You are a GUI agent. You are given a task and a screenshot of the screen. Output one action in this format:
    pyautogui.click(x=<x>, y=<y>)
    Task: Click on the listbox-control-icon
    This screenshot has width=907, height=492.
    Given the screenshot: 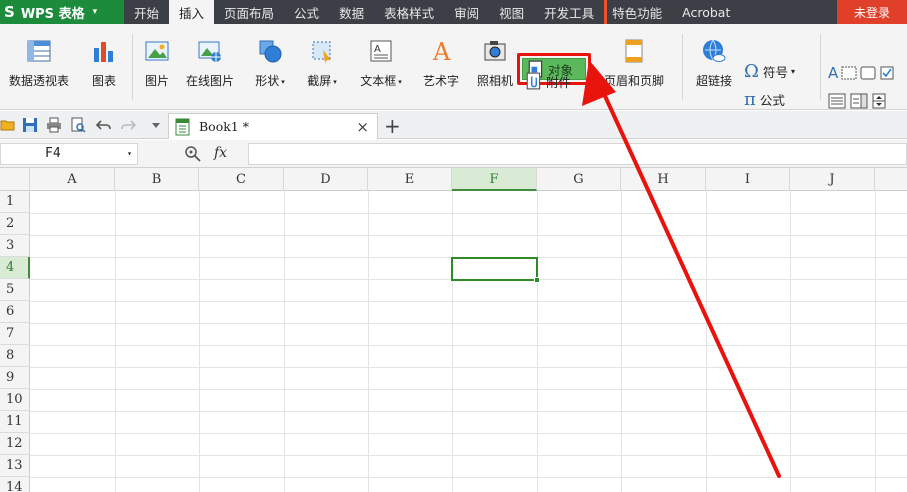 What is the action you would take?
    pyautogui.click(x=837, y=101)
    